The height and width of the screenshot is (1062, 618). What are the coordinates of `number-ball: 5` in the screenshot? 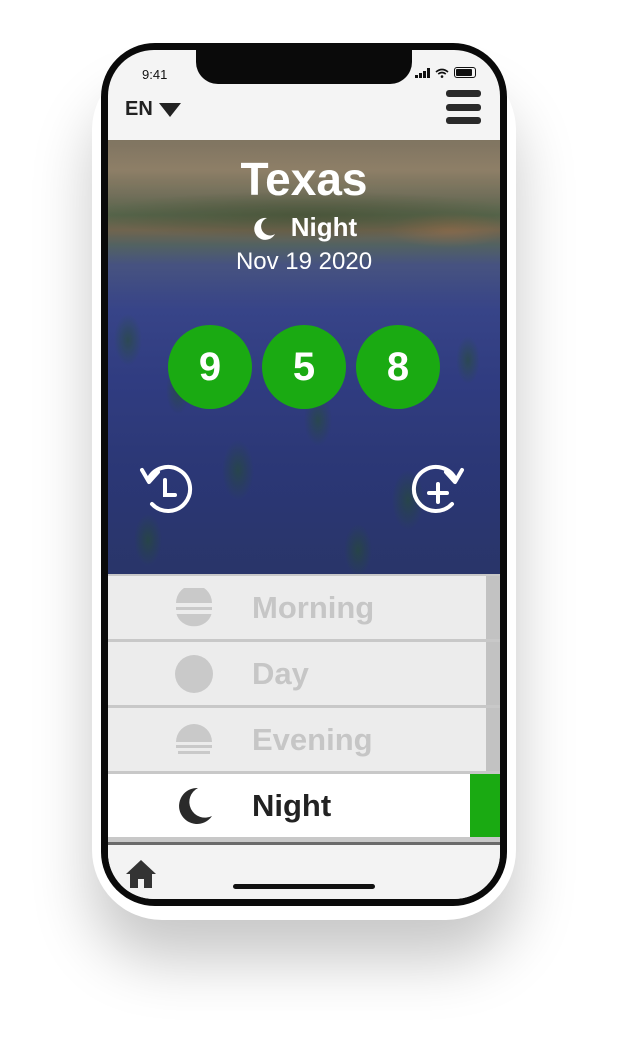 It's located at (304, 367).